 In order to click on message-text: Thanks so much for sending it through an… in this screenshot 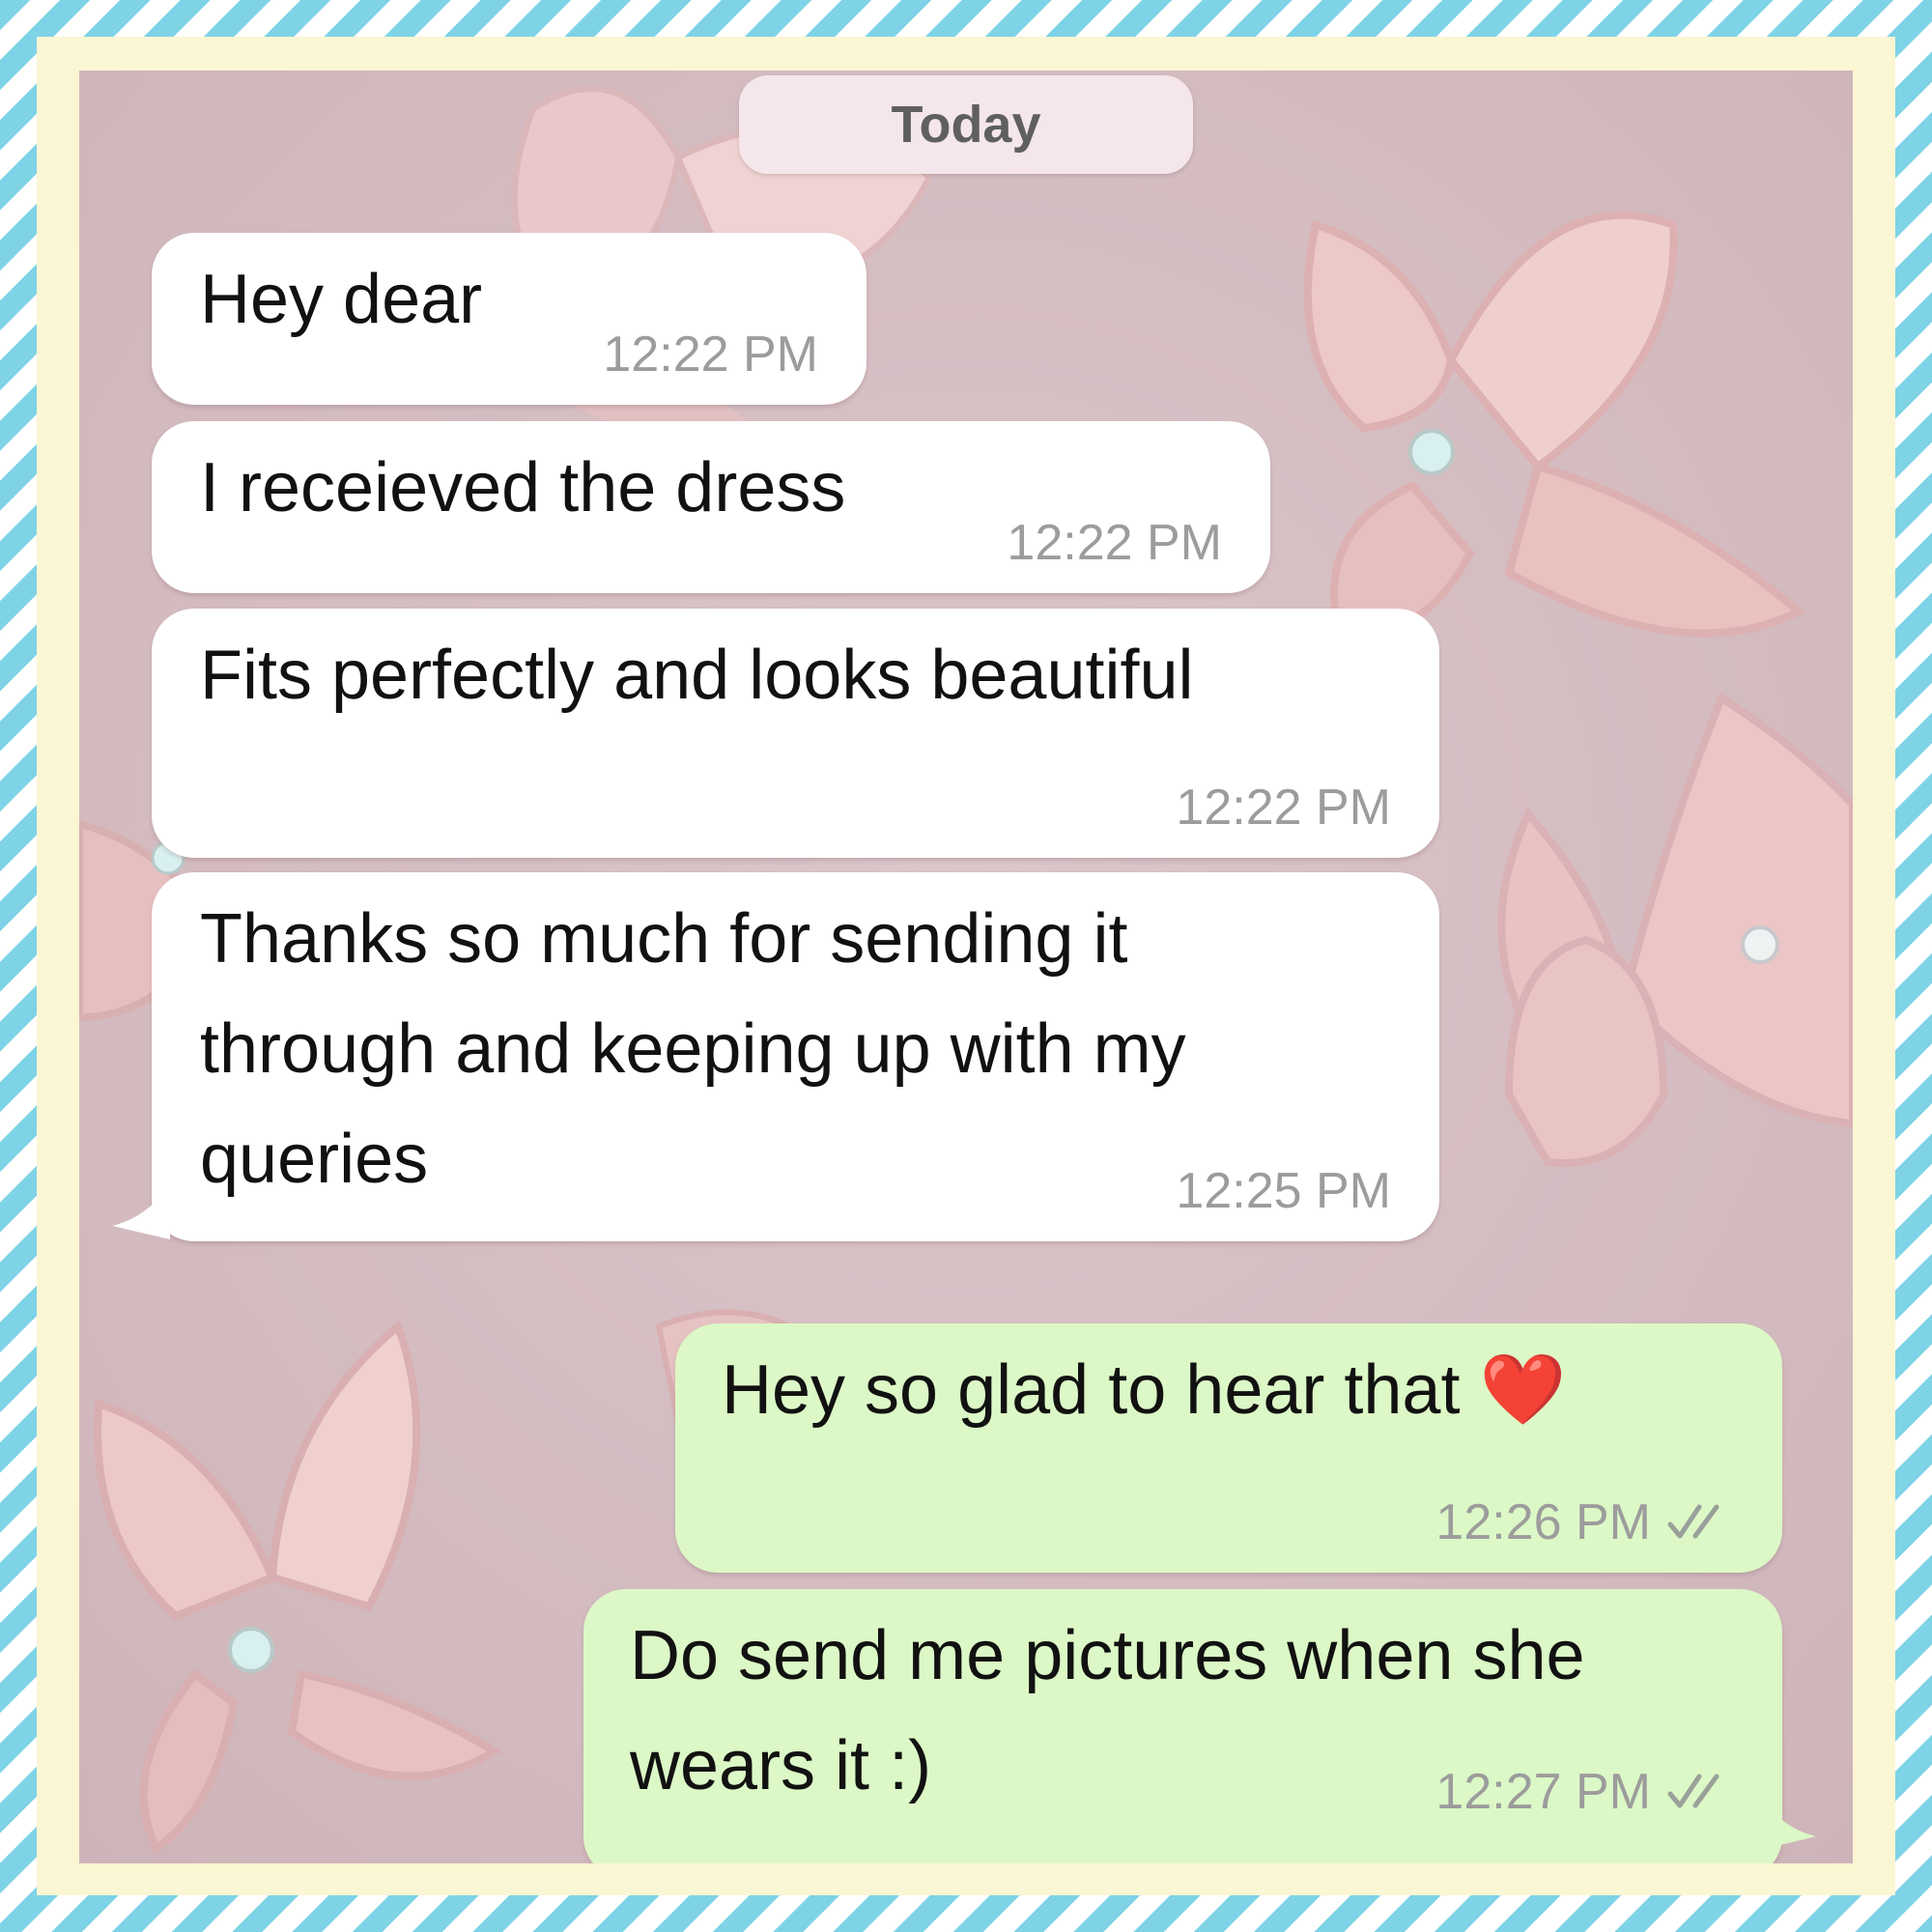, I will do `click(693, 1049)`.